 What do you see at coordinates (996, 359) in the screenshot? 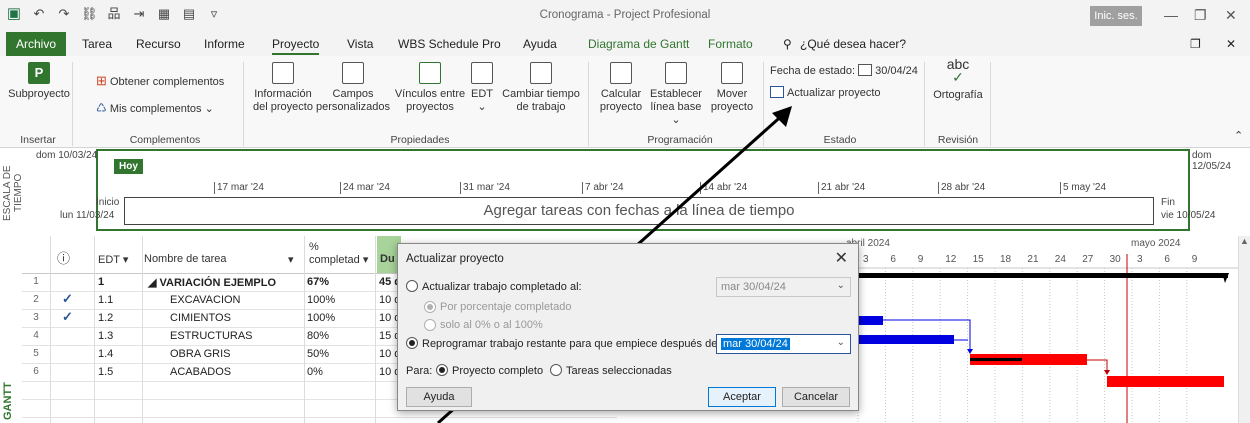
I see `obra-gris-progress` at bounding box center [996, 359].